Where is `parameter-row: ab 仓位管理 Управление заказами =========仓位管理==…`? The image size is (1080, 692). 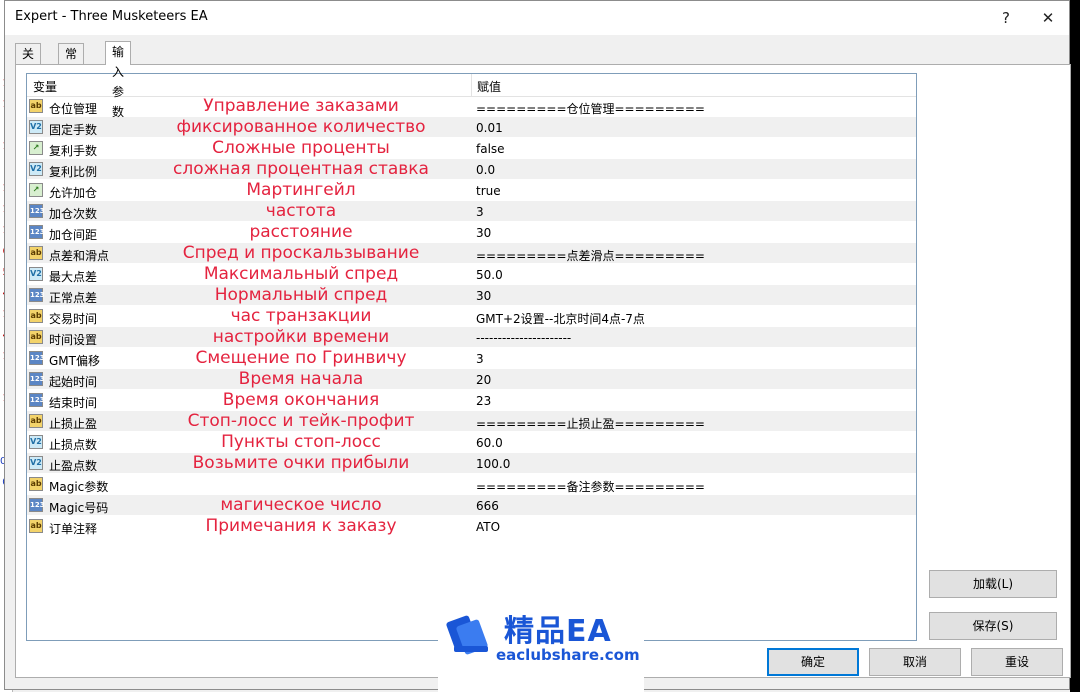 parameter-row: ab 仓位管理 Управление заказами =========仓位管理==… is located at coordinates (471, 106).